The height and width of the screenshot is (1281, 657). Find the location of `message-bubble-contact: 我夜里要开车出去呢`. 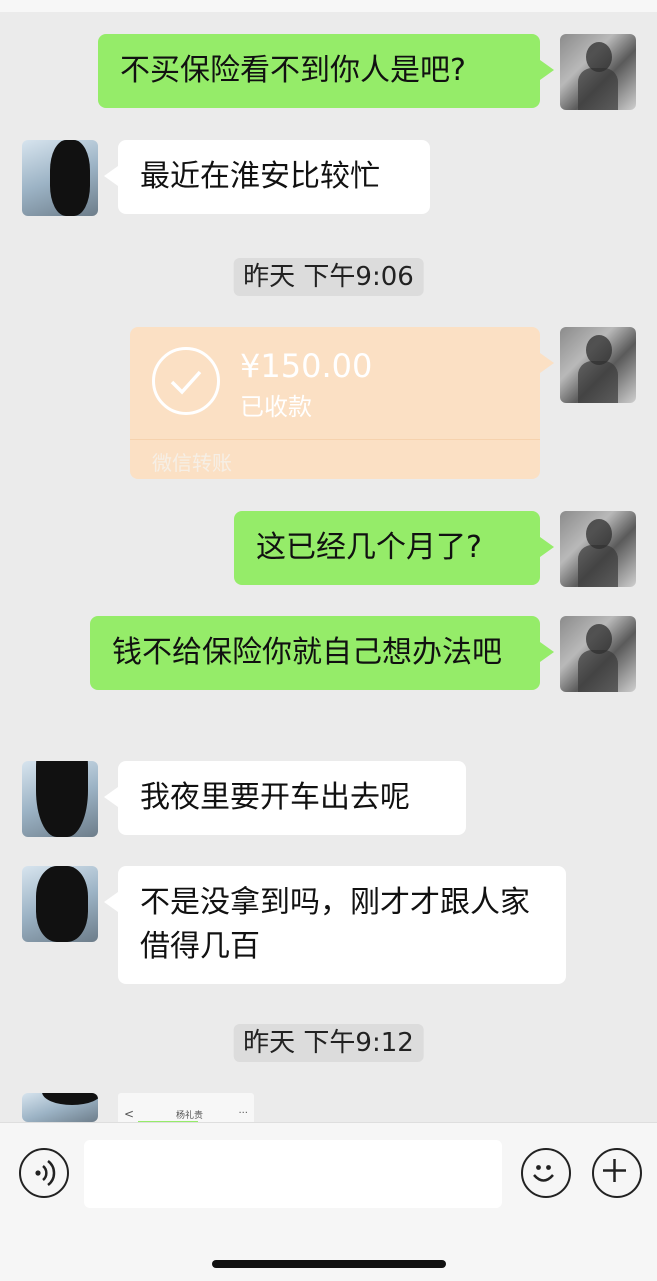

message-bubble-contact: 我夜里要开车出去呢 is located at coordinates (285, 798).